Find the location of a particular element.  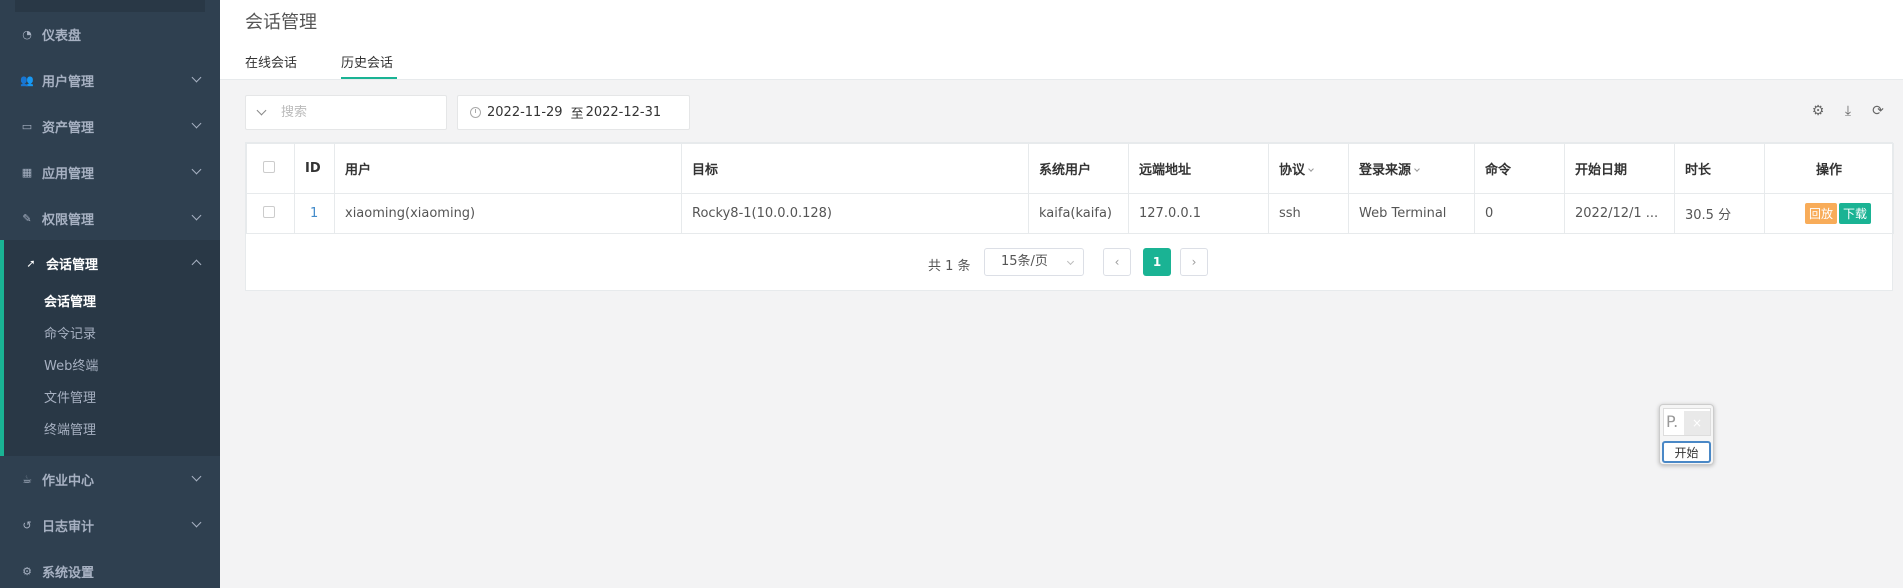

select-all-cell is located at coordinates (270, 168).